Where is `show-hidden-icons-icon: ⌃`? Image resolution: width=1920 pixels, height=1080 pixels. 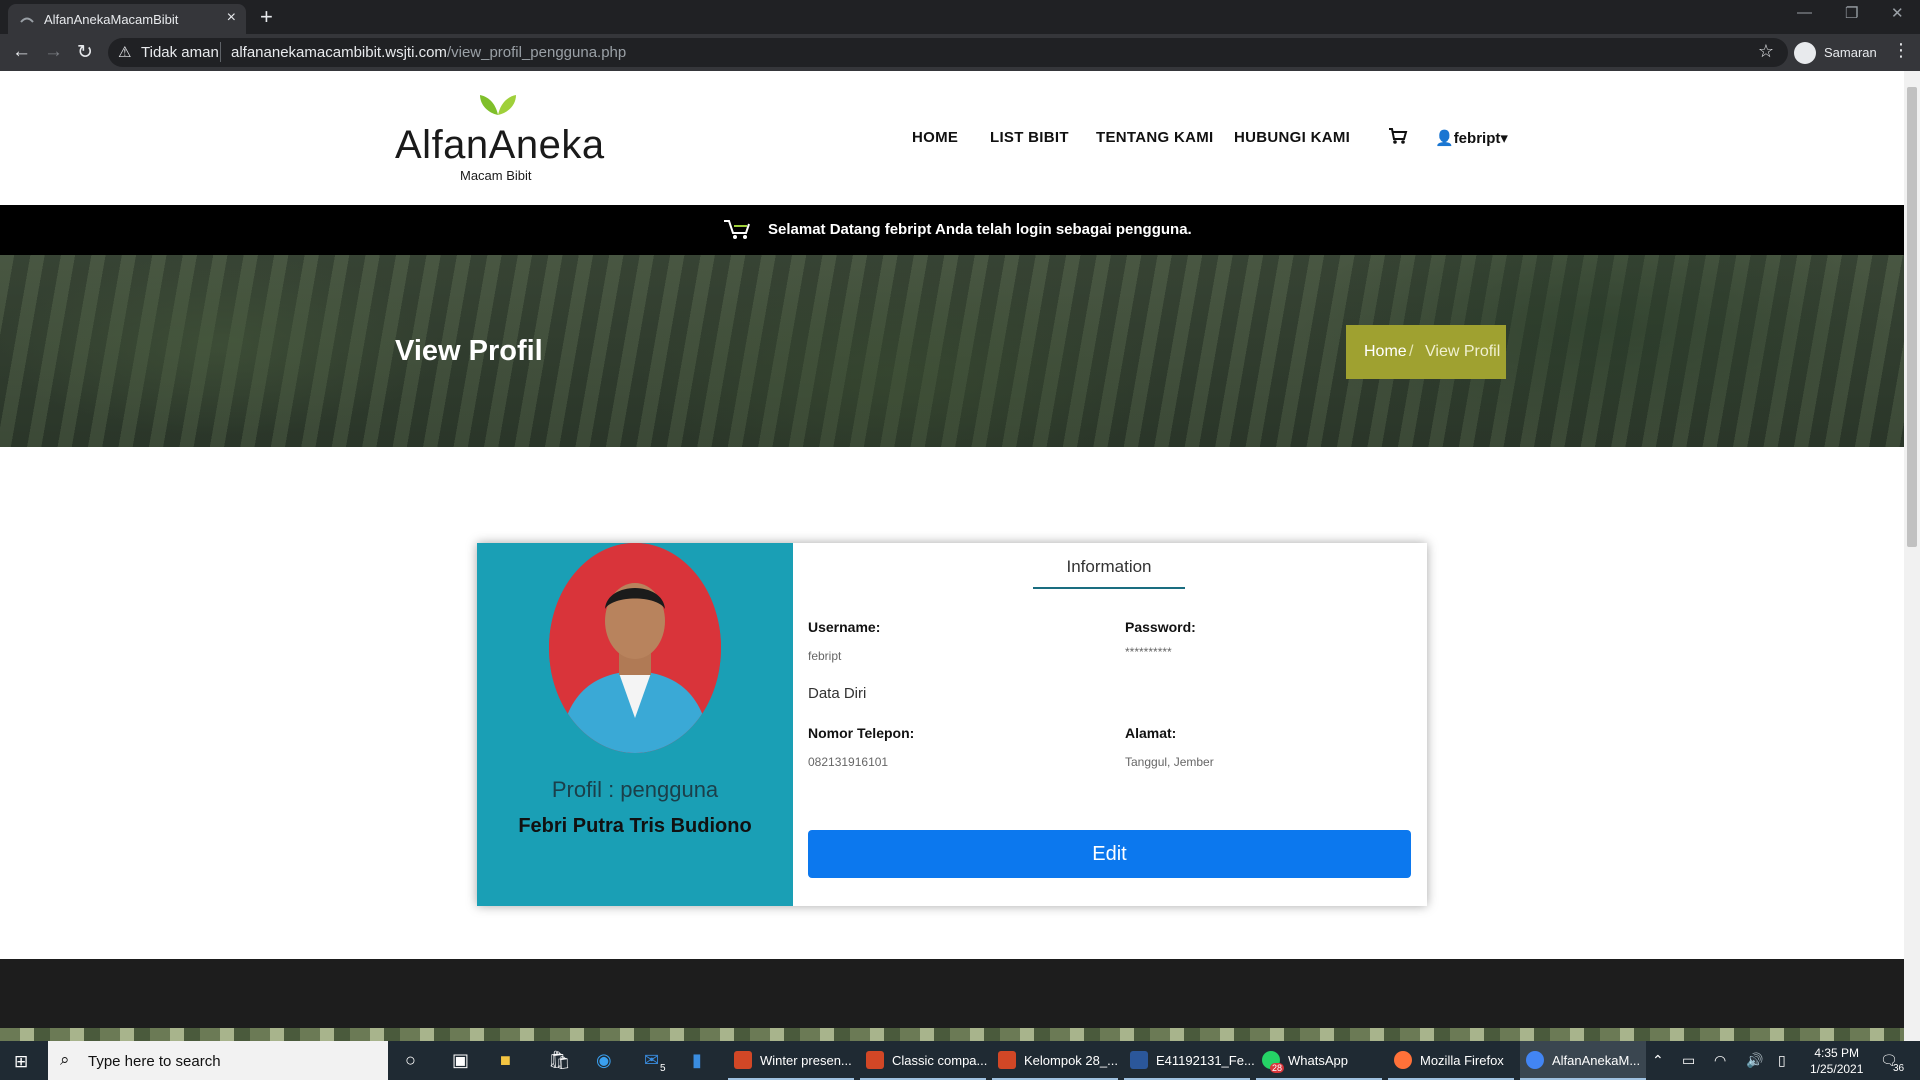 show-hidden-icons-icon: ⌃ is located at coordinates (1658, 1060).